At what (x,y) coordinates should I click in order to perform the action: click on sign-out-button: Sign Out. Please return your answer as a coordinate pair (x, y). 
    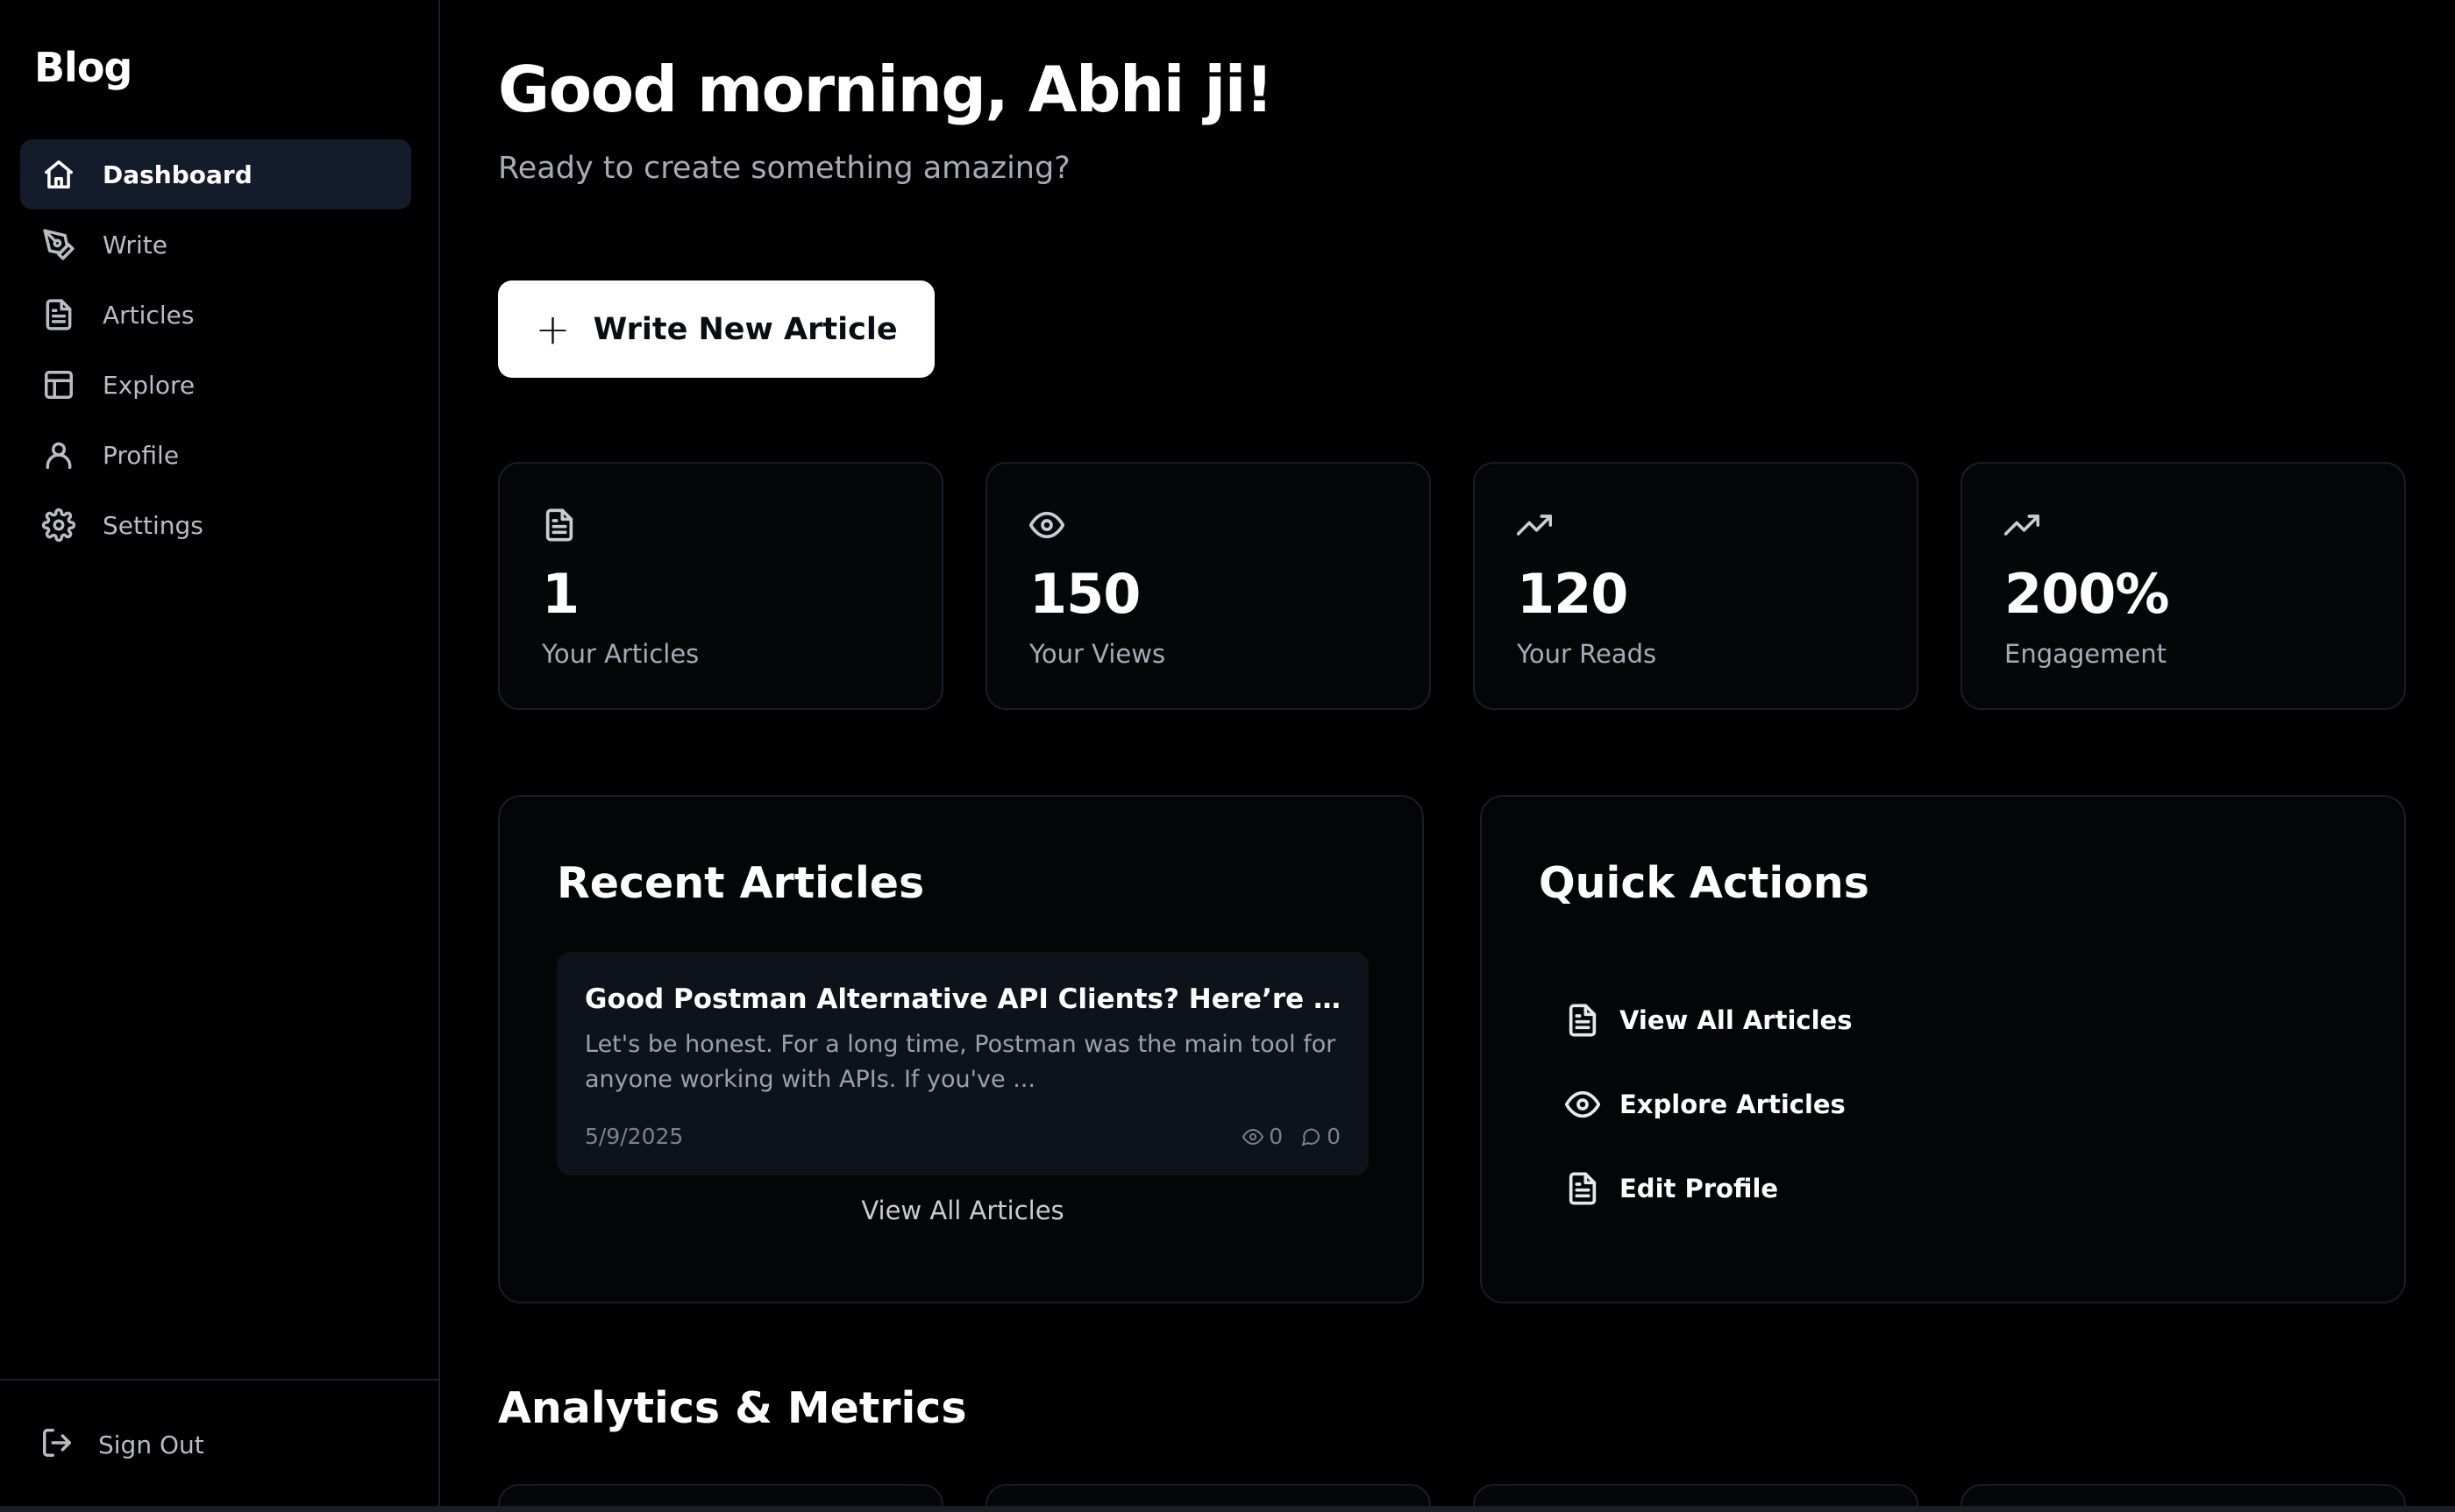
    Looking at the image, I should click on (122, 1444).